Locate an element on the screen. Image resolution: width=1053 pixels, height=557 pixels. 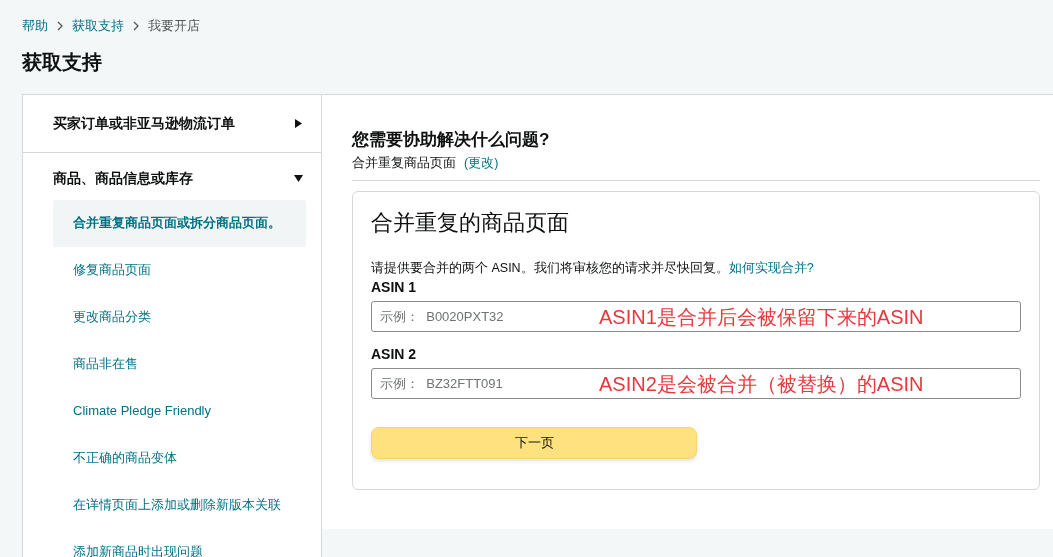
question-heading: 您需要协助解决什么问题? is located at coordinates (451, 140).